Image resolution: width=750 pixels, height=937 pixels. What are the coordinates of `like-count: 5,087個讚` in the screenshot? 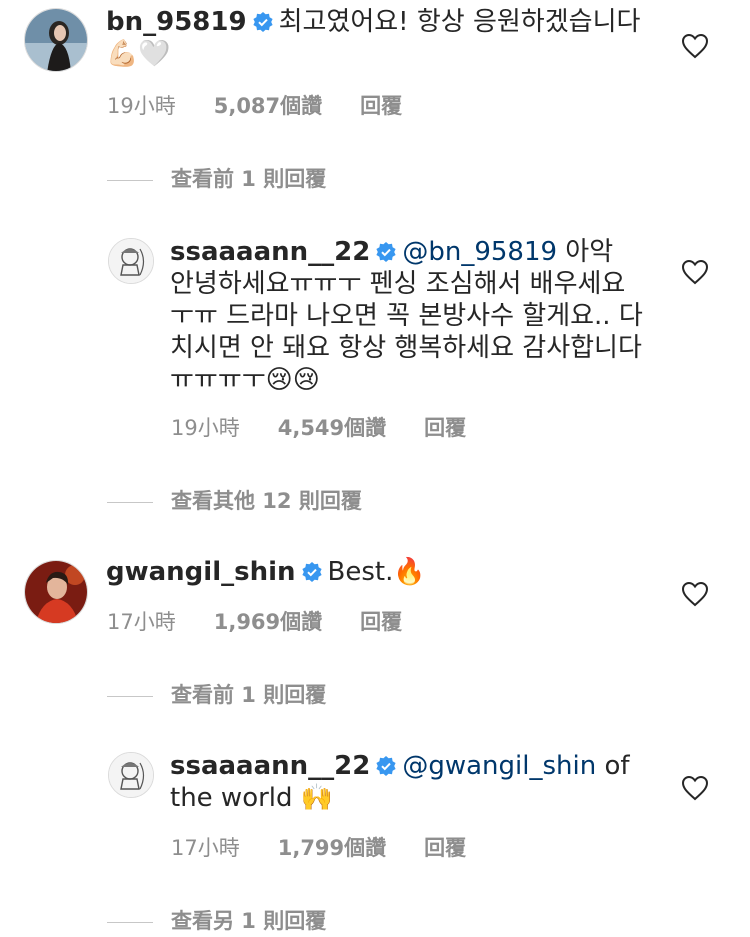 It's located at (268, 106).